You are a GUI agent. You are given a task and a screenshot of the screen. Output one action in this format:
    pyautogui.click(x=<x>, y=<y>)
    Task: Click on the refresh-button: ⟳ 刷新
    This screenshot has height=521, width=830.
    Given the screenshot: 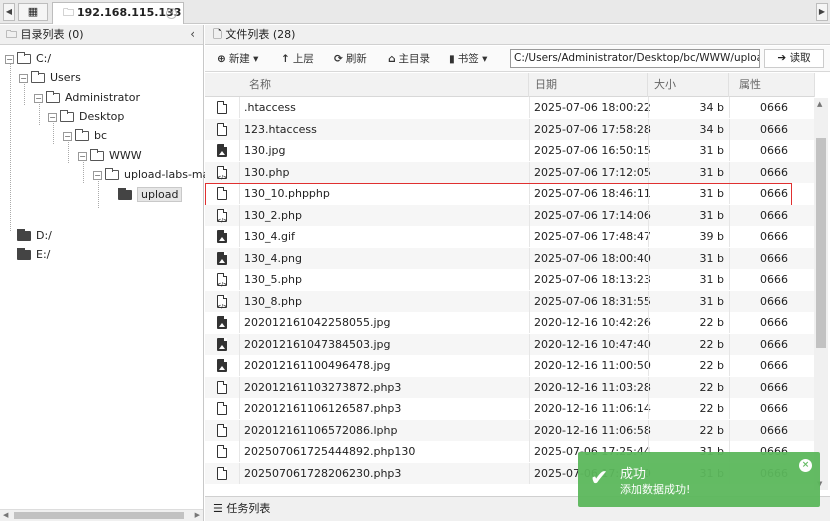 What is the action you would take?
    pyautogui.click(x=350, y=59)
    